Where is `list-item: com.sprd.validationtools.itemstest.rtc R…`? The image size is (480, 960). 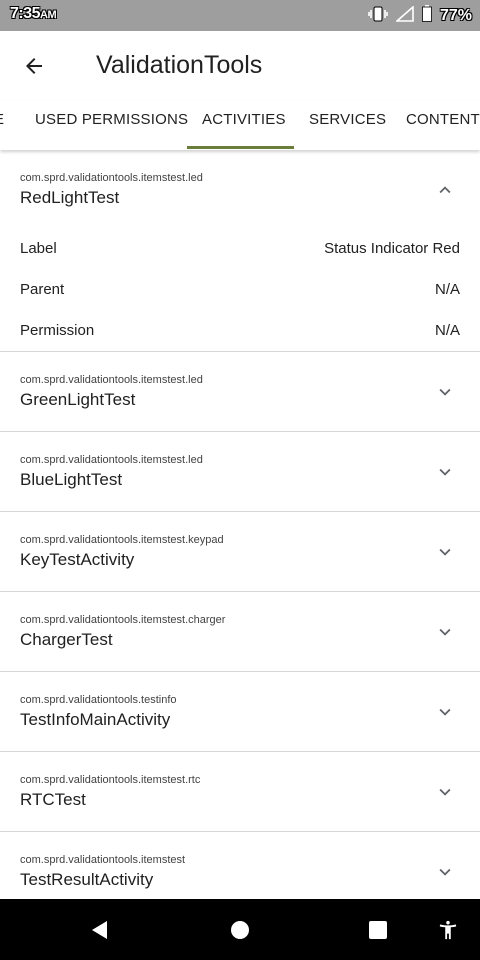
list-item: com.sprd.validationtools.itemstest.rtc R… is located at coordinates (240, 792).